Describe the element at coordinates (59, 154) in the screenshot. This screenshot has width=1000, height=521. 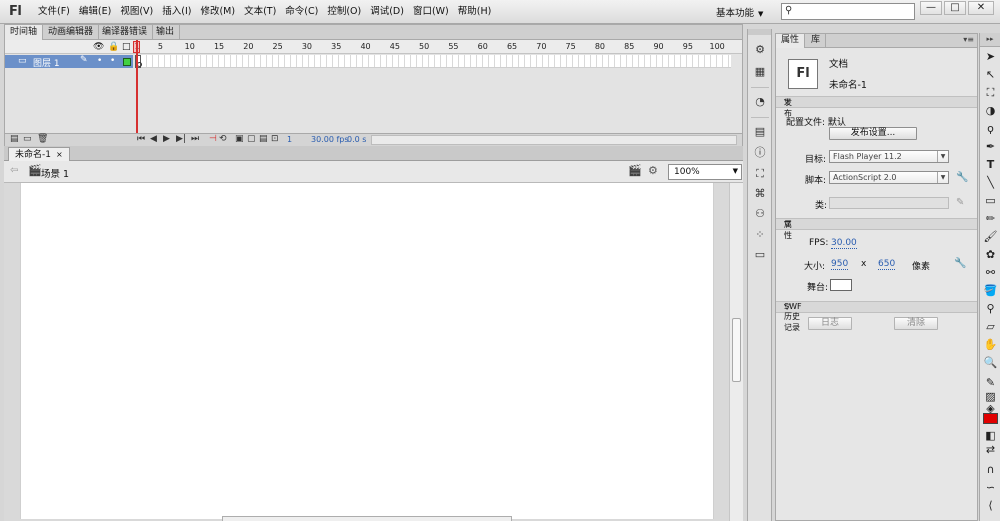
I see `close-icon: ×` at that location.